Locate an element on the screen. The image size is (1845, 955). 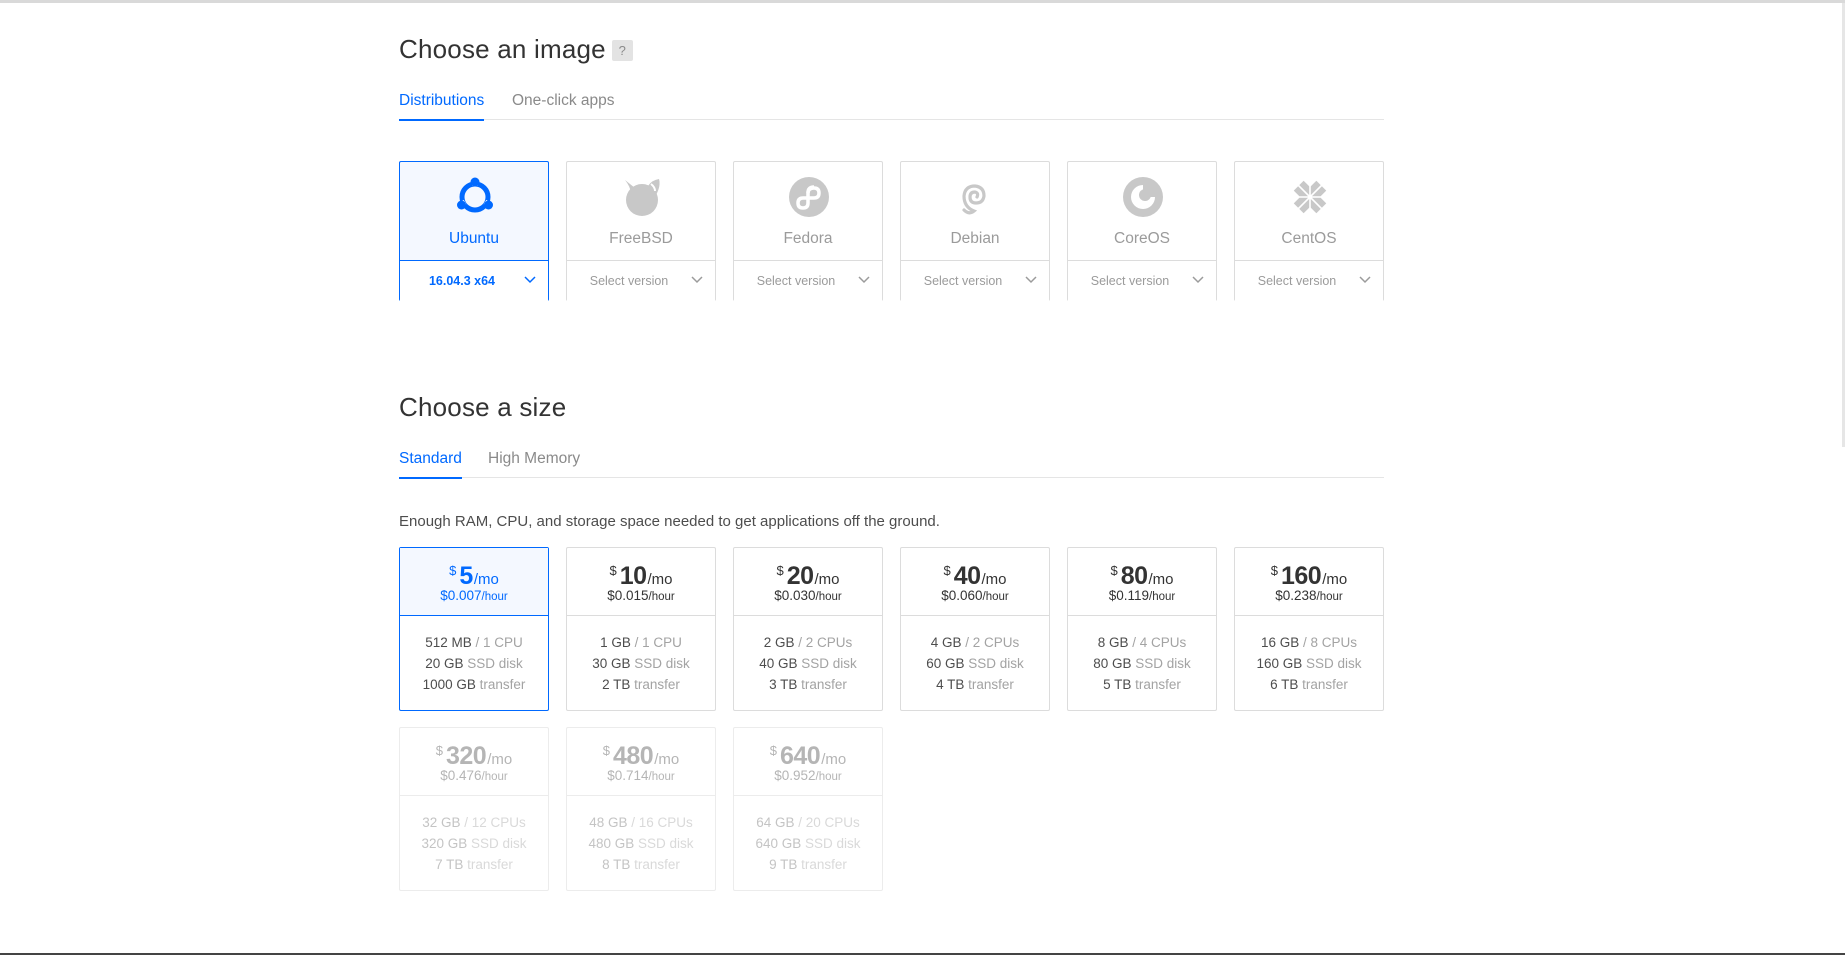
fedora-icon is located at coordinates (809, 197).